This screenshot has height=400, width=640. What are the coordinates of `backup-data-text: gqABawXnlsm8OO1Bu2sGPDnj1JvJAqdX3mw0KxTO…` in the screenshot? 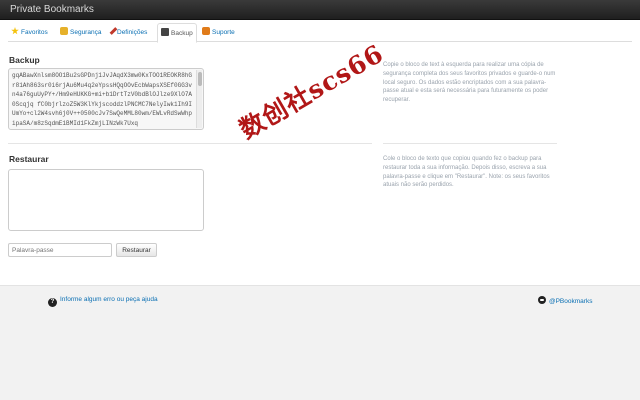 It's located at (102, 99).